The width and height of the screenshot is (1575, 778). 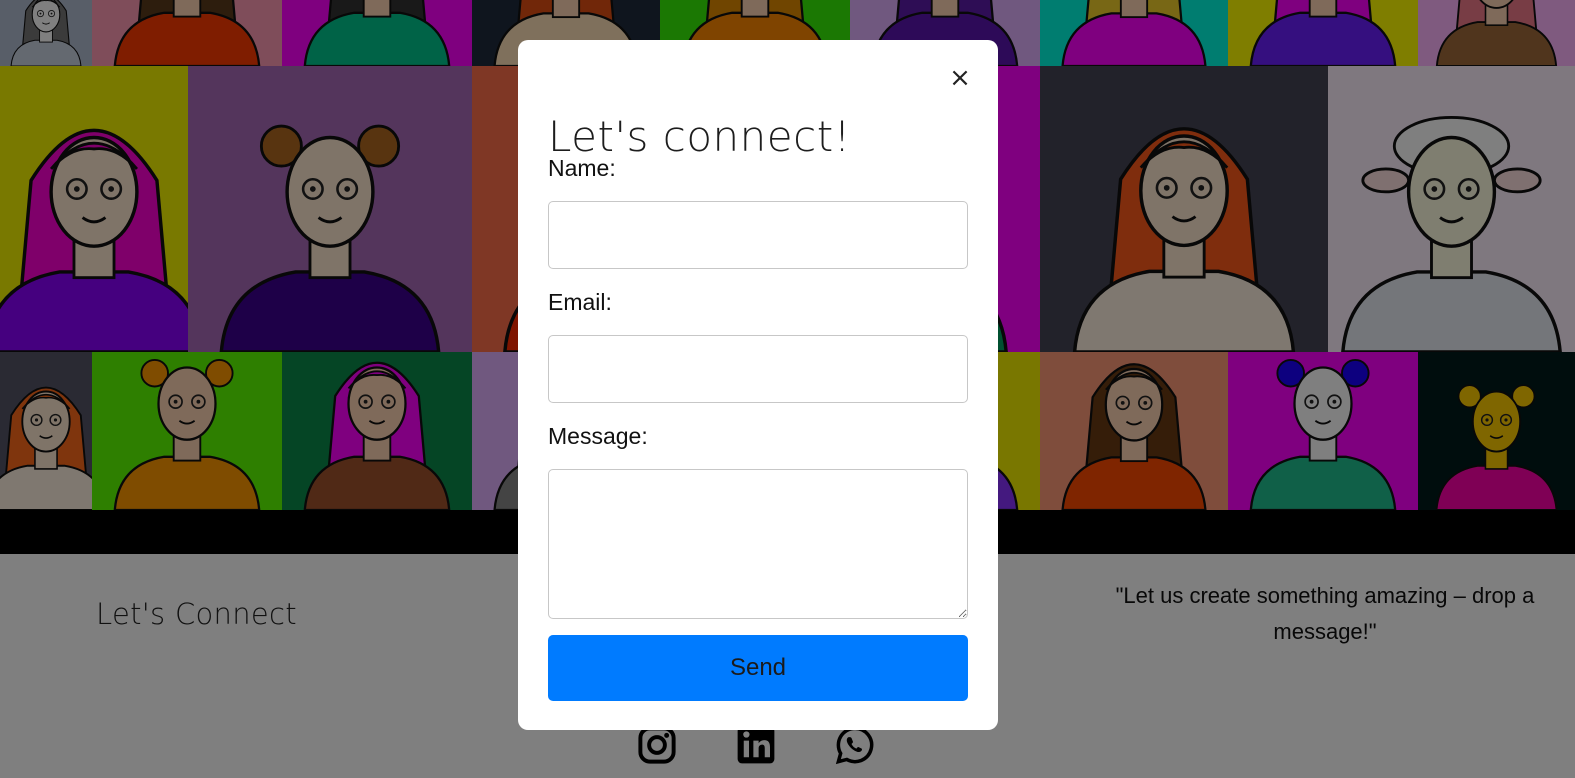 I want to click on message-label: Message:, so click(x=598, y=436).